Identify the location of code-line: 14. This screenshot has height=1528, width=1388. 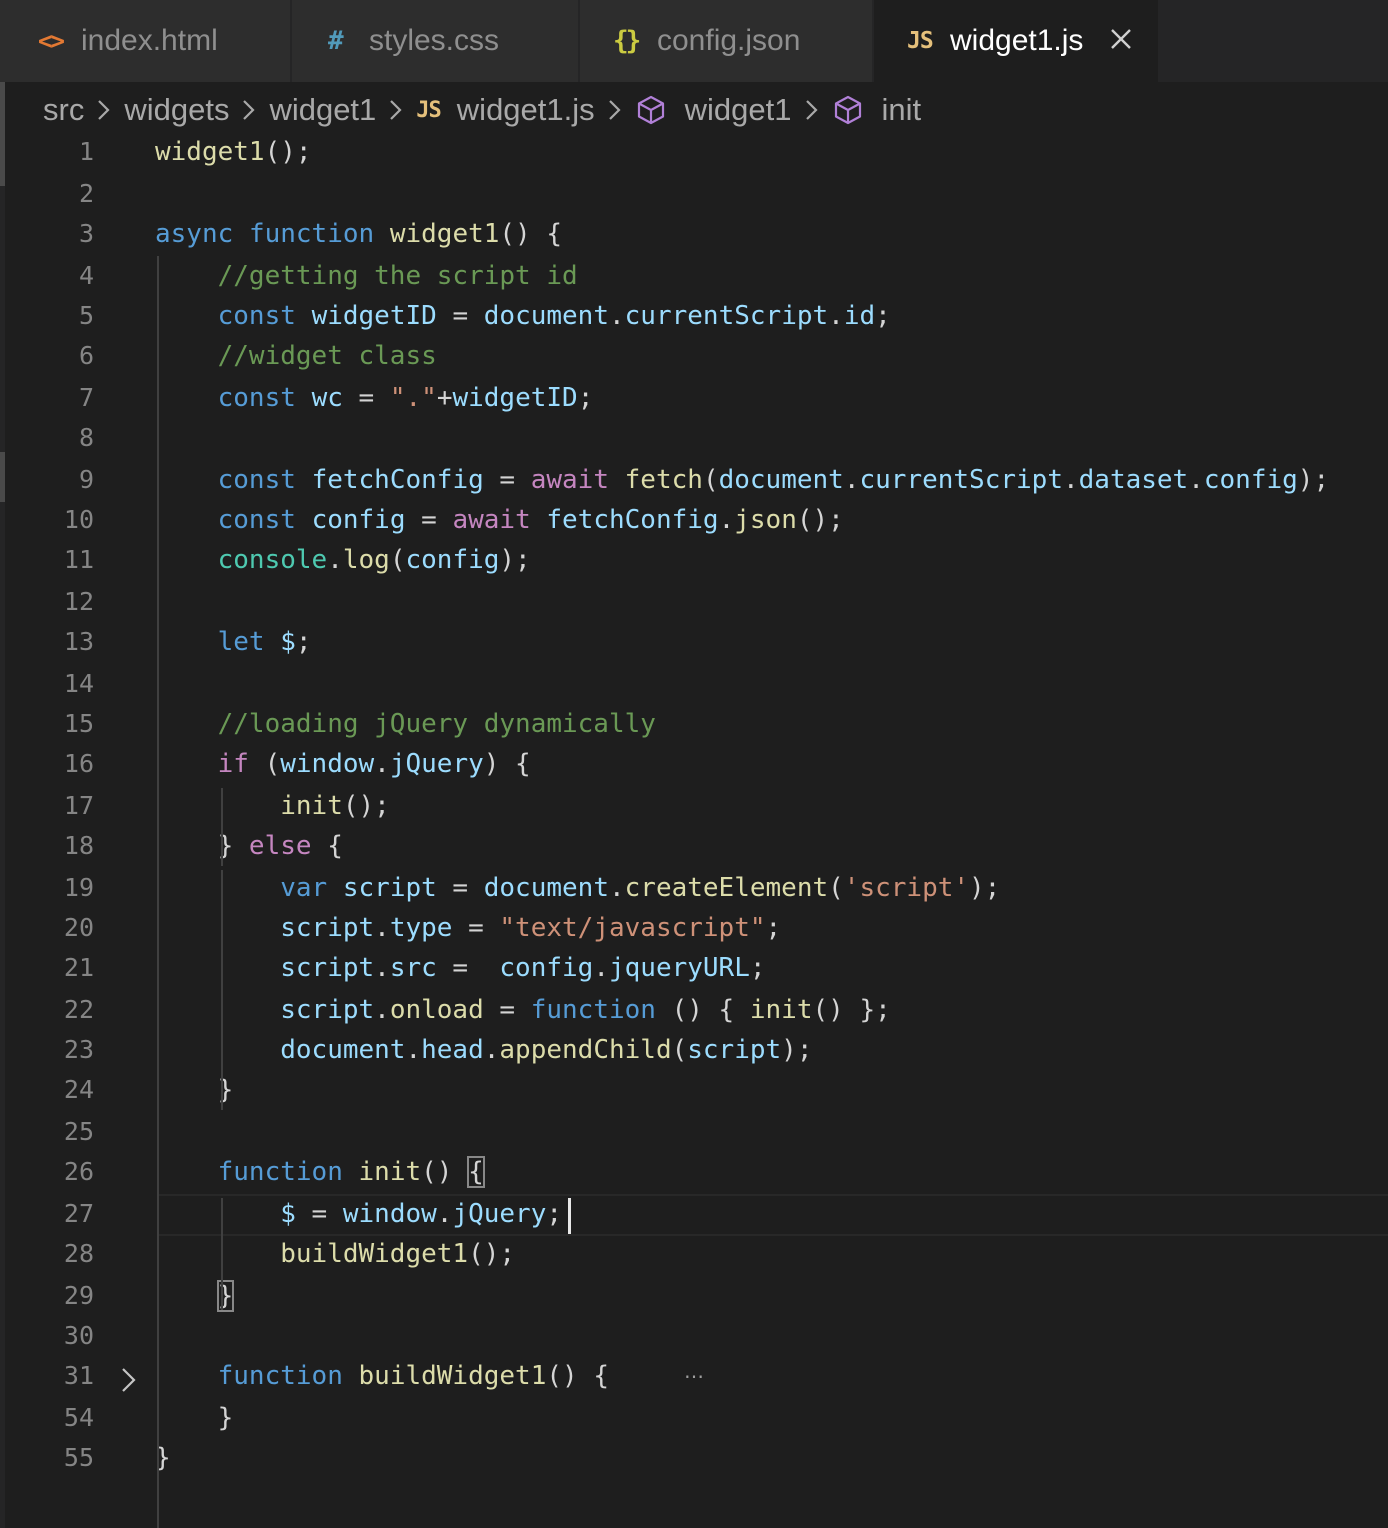
(694, 684).